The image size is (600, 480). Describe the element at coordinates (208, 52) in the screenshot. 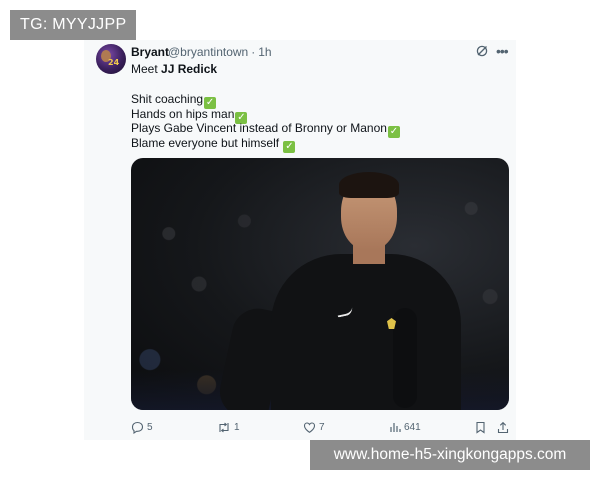

I see `author-handle: @bryantintown` at that location.